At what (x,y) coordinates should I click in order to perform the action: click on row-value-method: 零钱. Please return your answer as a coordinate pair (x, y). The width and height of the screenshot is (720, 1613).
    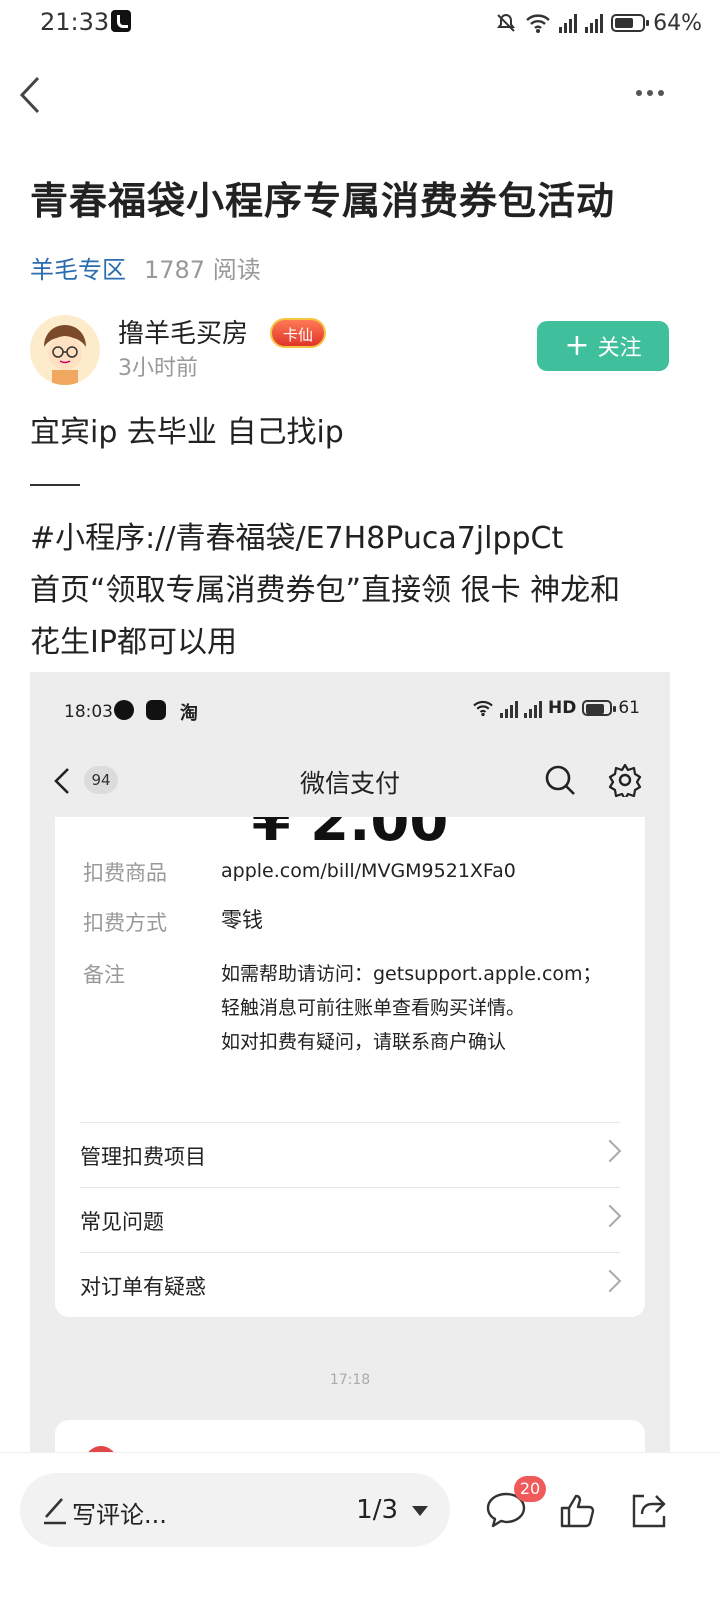
    Looking at the image, I should click on (242, 920).